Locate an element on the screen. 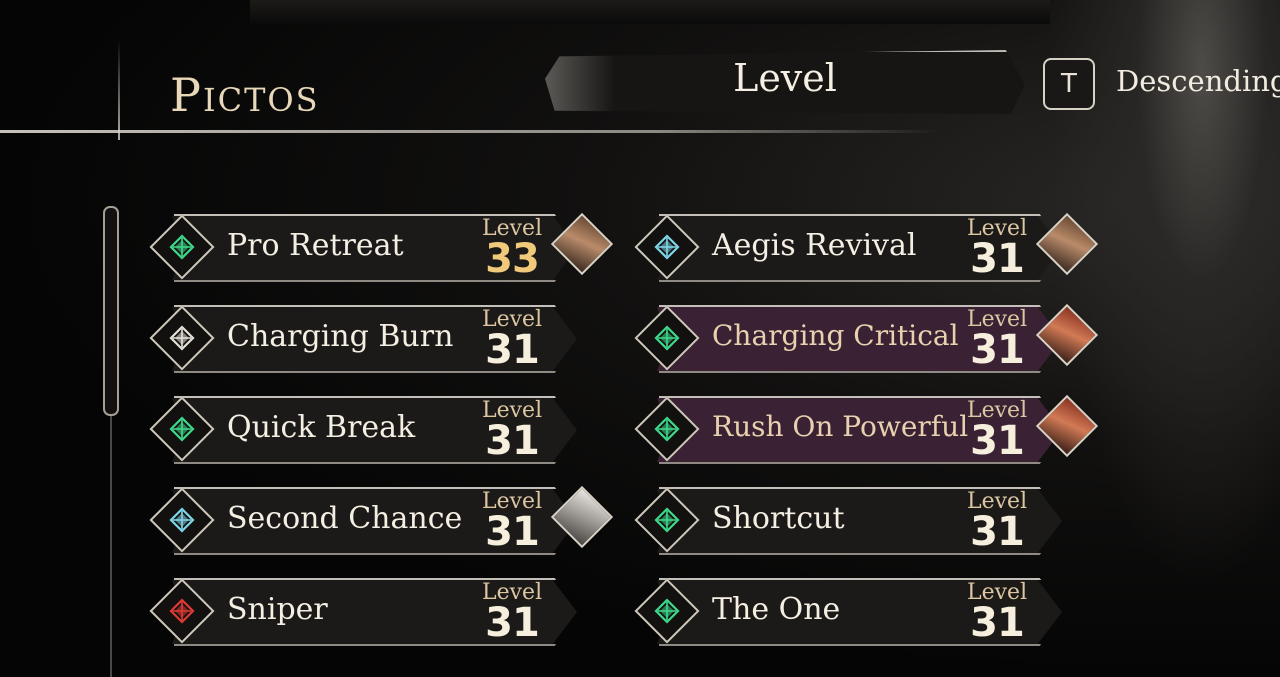  picto-card: Quick Break Level 31 is located at coordinates (364, 430).